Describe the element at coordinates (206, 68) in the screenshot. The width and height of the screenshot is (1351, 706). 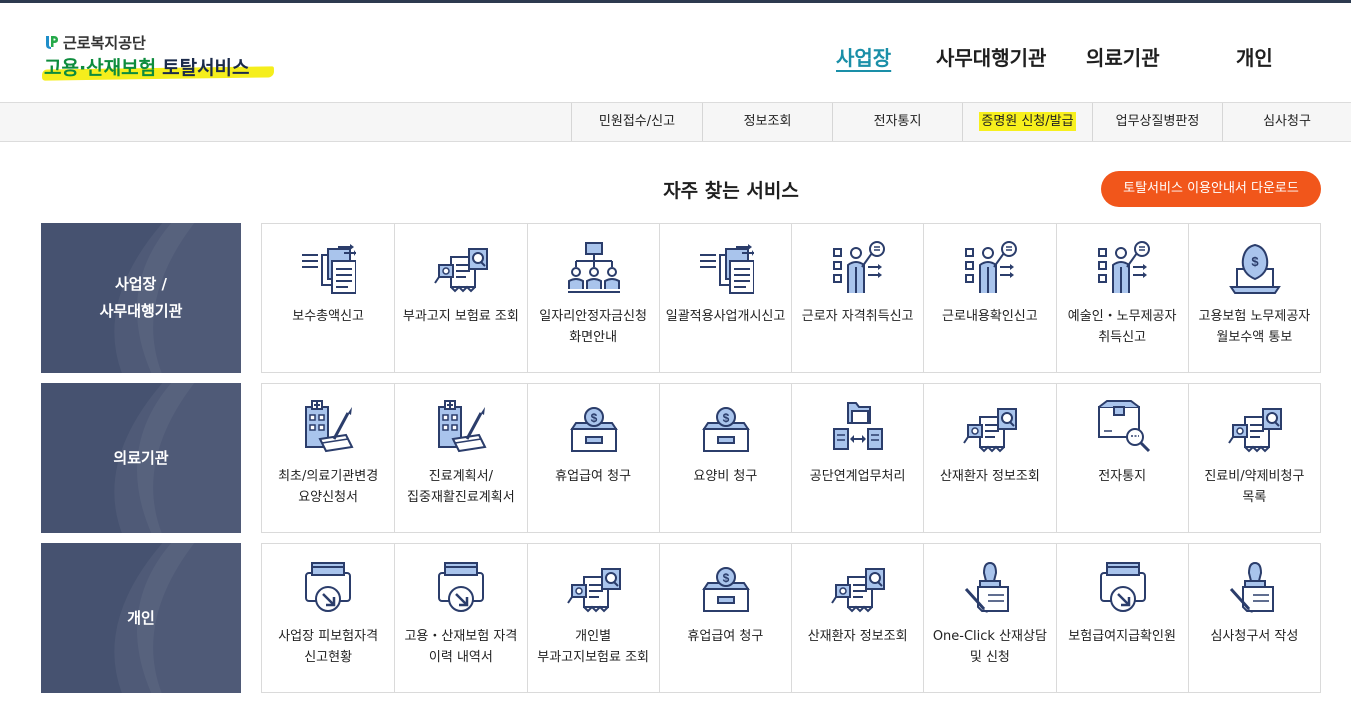
I see `logo-service-part2: 토탈서비스` at that location.